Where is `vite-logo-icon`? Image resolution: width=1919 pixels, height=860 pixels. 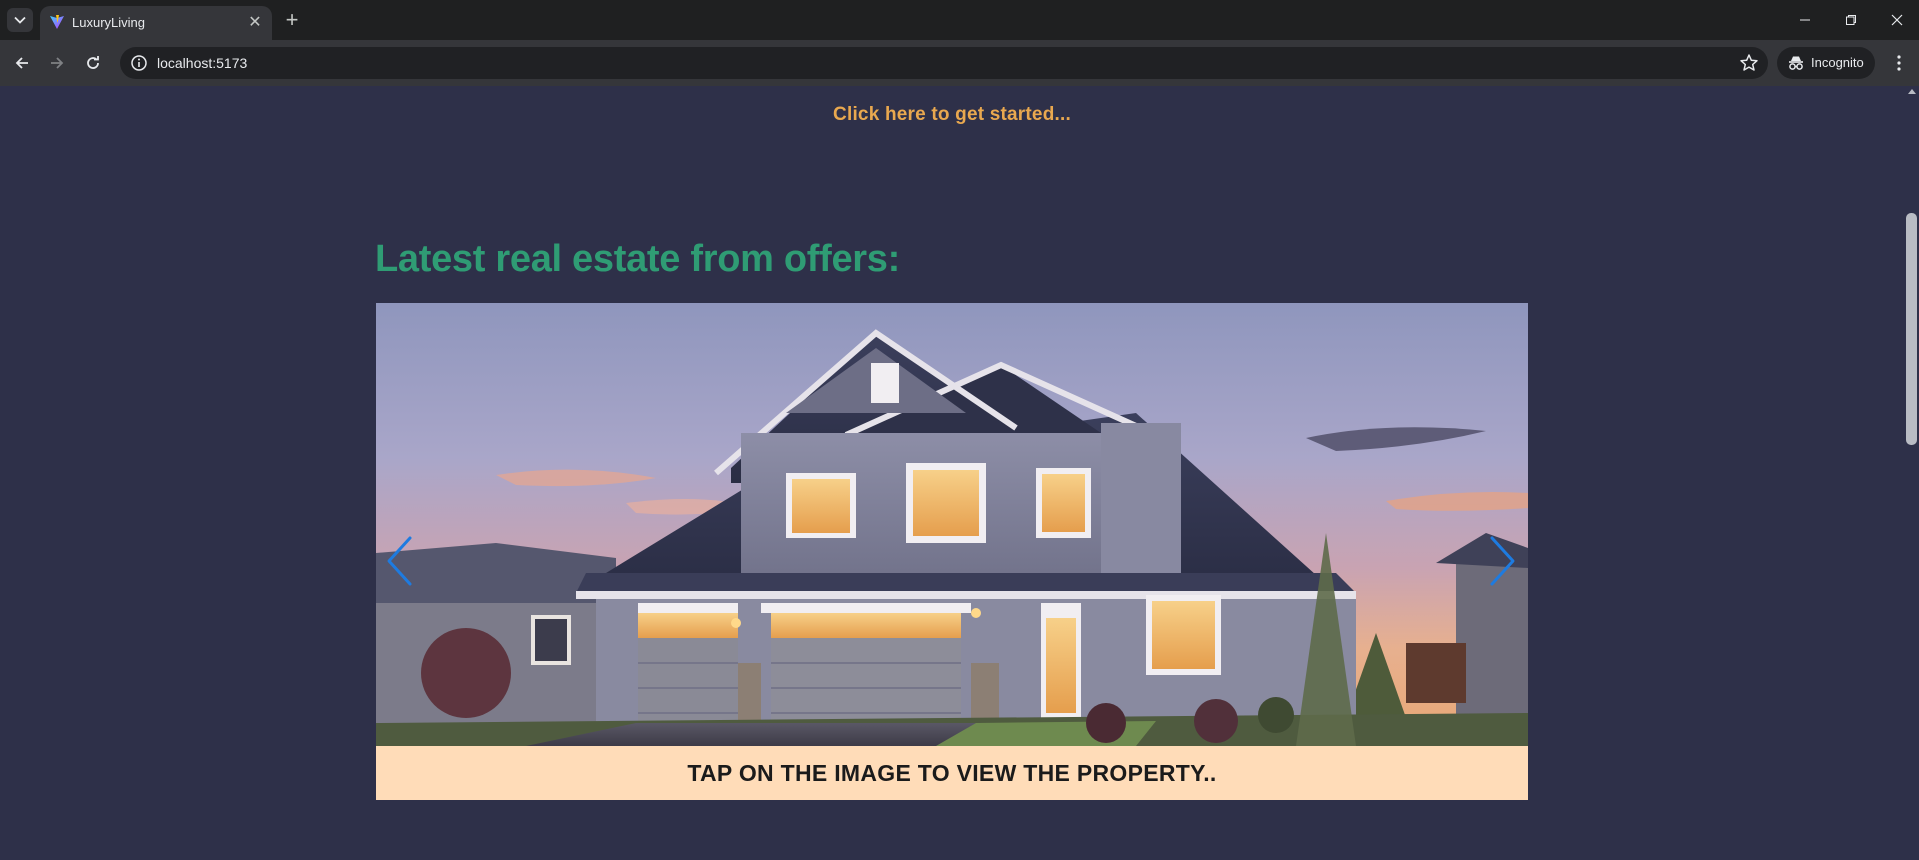
vite-logo-icon is located at coordinates (57, 22).